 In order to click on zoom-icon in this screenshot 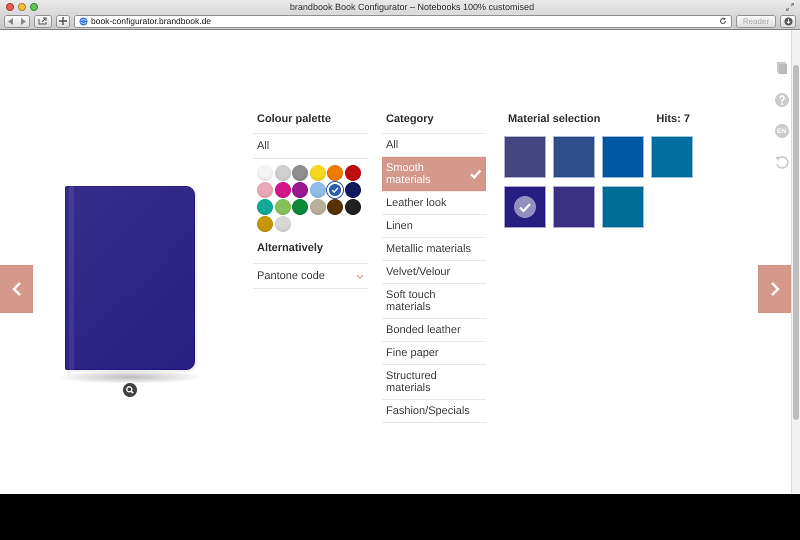, I will do `click(130, 390)`.